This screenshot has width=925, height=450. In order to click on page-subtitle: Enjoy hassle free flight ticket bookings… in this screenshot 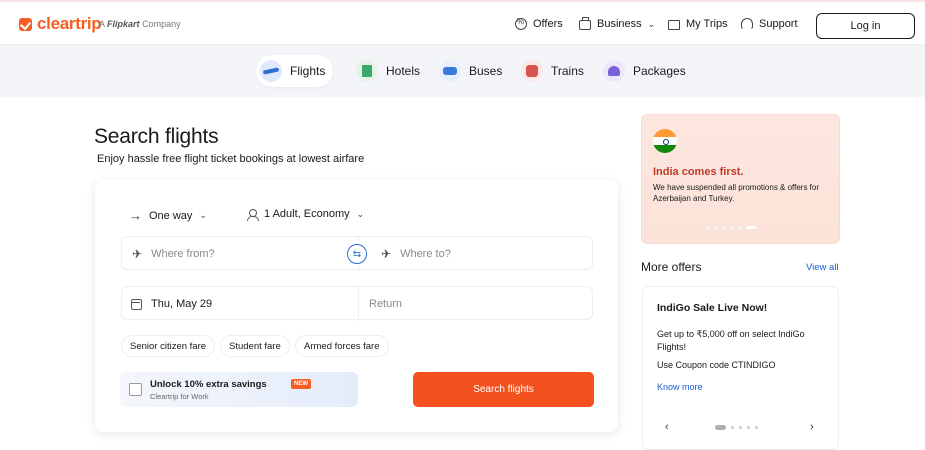, I will do `click(231, 159)`.